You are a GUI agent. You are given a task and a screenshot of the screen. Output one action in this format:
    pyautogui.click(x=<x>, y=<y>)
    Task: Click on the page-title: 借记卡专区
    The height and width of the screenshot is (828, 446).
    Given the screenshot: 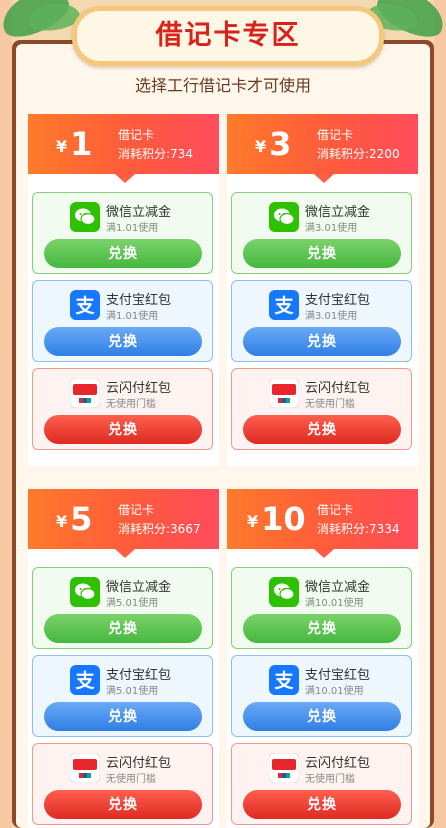 What is the action you would take?
    pyautogui.click(x=228, y=35)
    